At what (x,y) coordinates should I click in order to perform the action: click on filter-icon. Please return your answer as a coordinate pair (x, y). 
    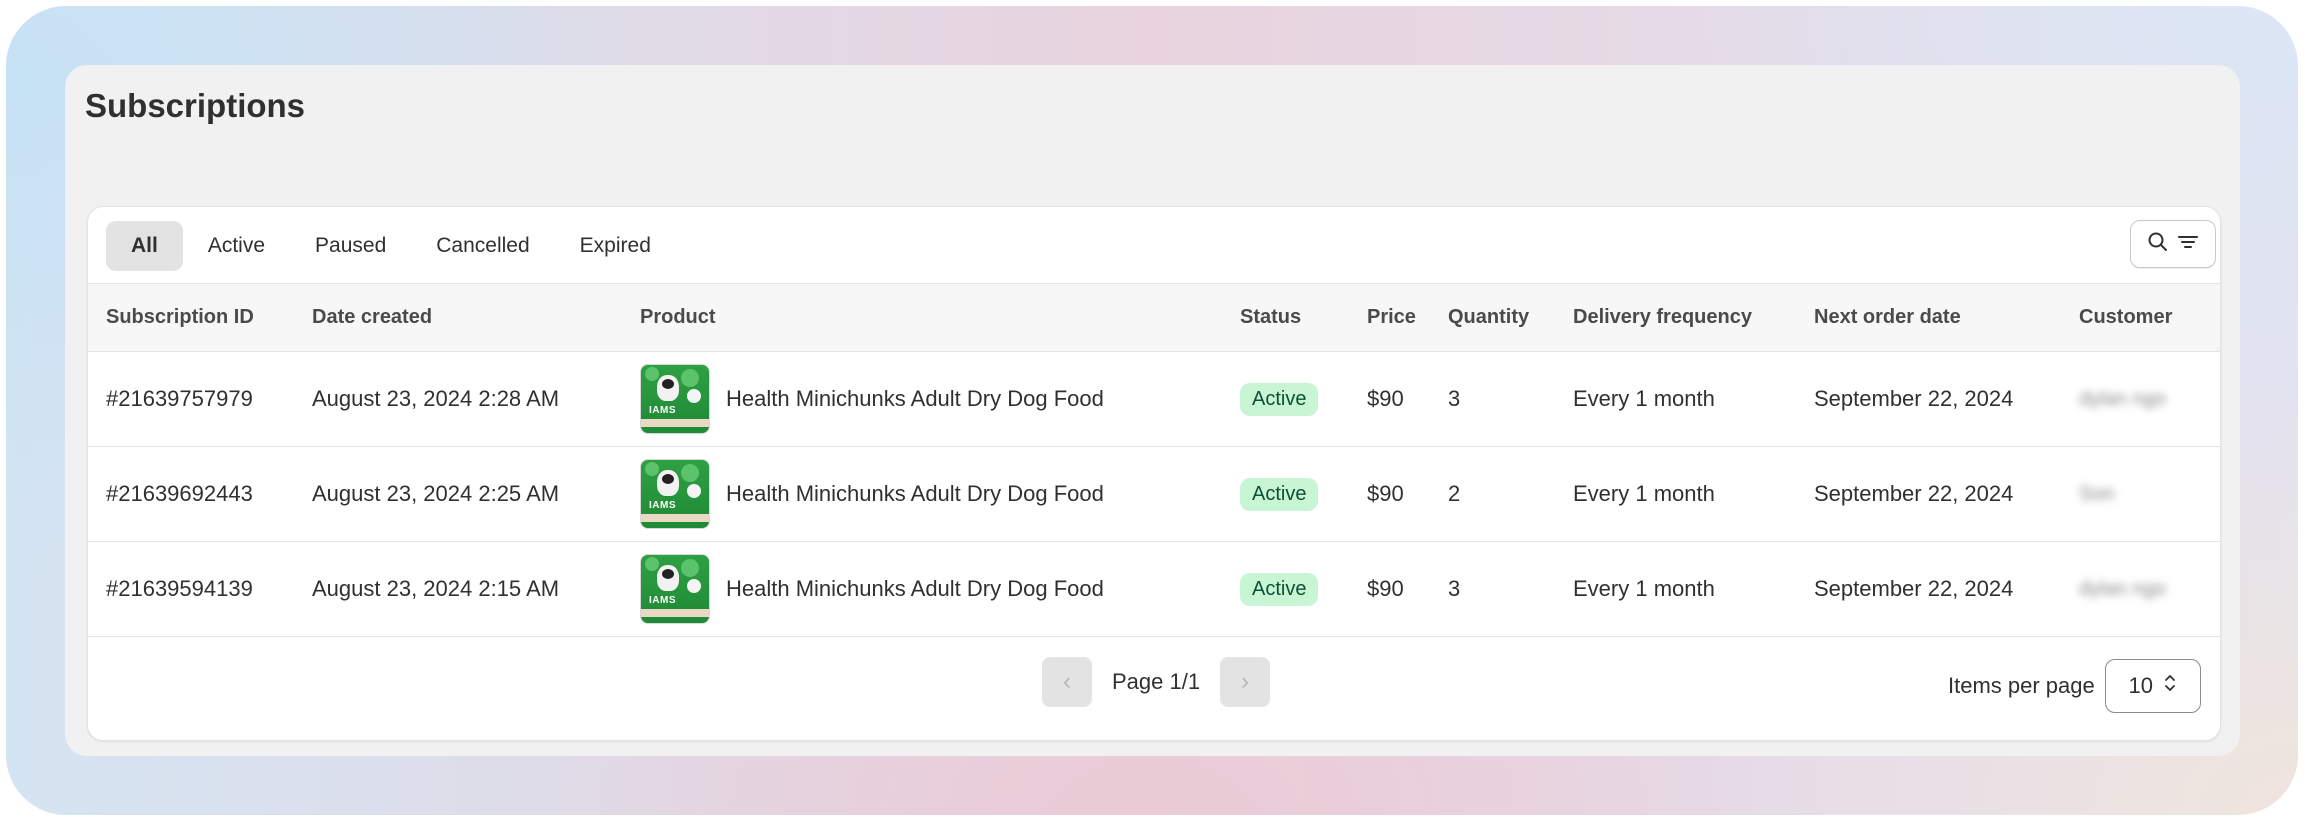
    Looking at the image, I should click on (2188, 244).